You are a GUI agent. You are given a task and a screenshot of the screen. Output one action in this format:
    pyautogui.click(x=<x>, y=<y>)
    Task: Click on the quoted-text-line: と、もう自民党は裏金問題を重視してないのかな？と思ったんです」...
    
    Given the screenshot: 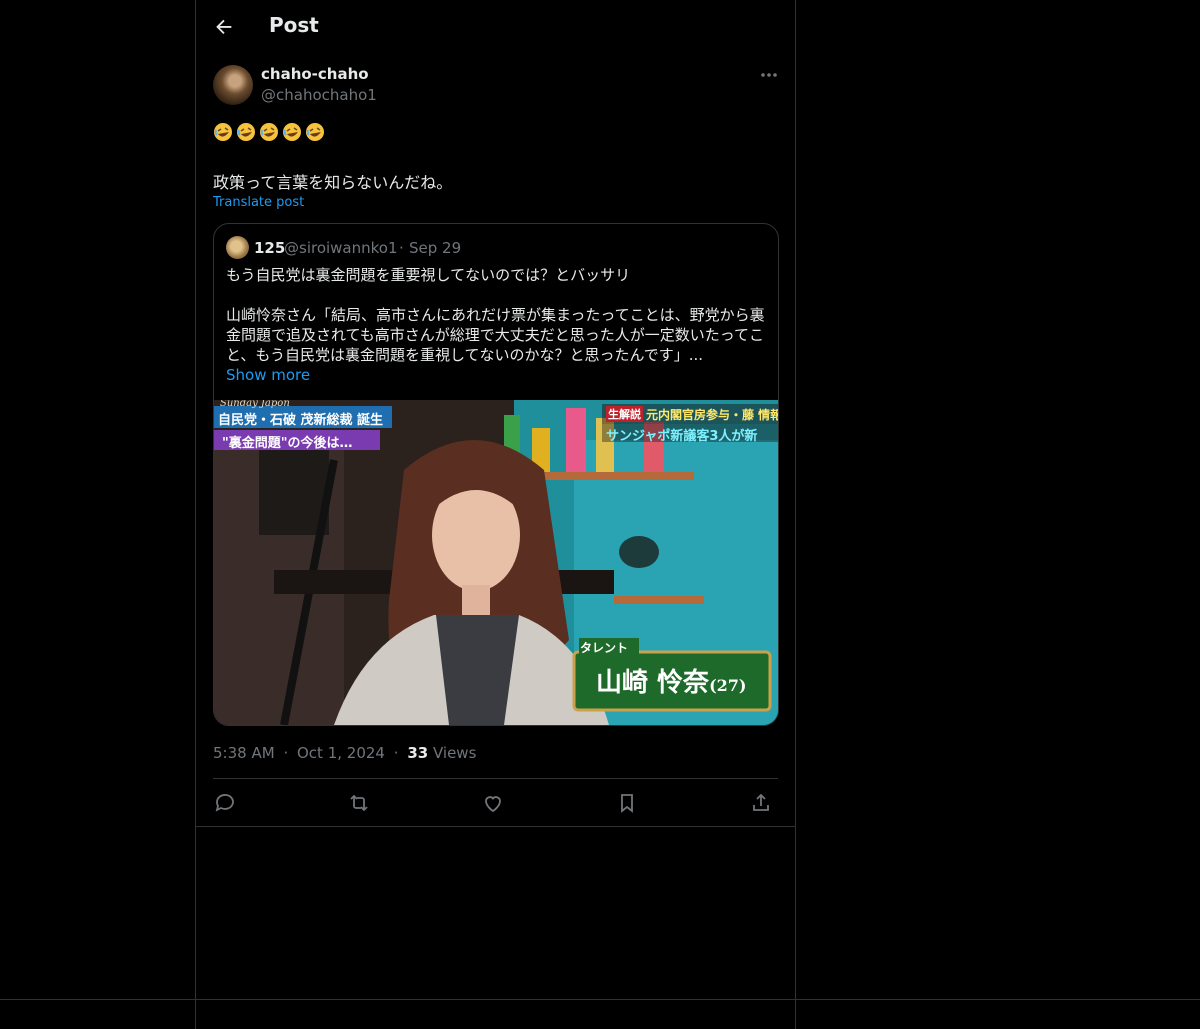 What is the action you would take?
    pyautogui.click(x=465, y=355)
    